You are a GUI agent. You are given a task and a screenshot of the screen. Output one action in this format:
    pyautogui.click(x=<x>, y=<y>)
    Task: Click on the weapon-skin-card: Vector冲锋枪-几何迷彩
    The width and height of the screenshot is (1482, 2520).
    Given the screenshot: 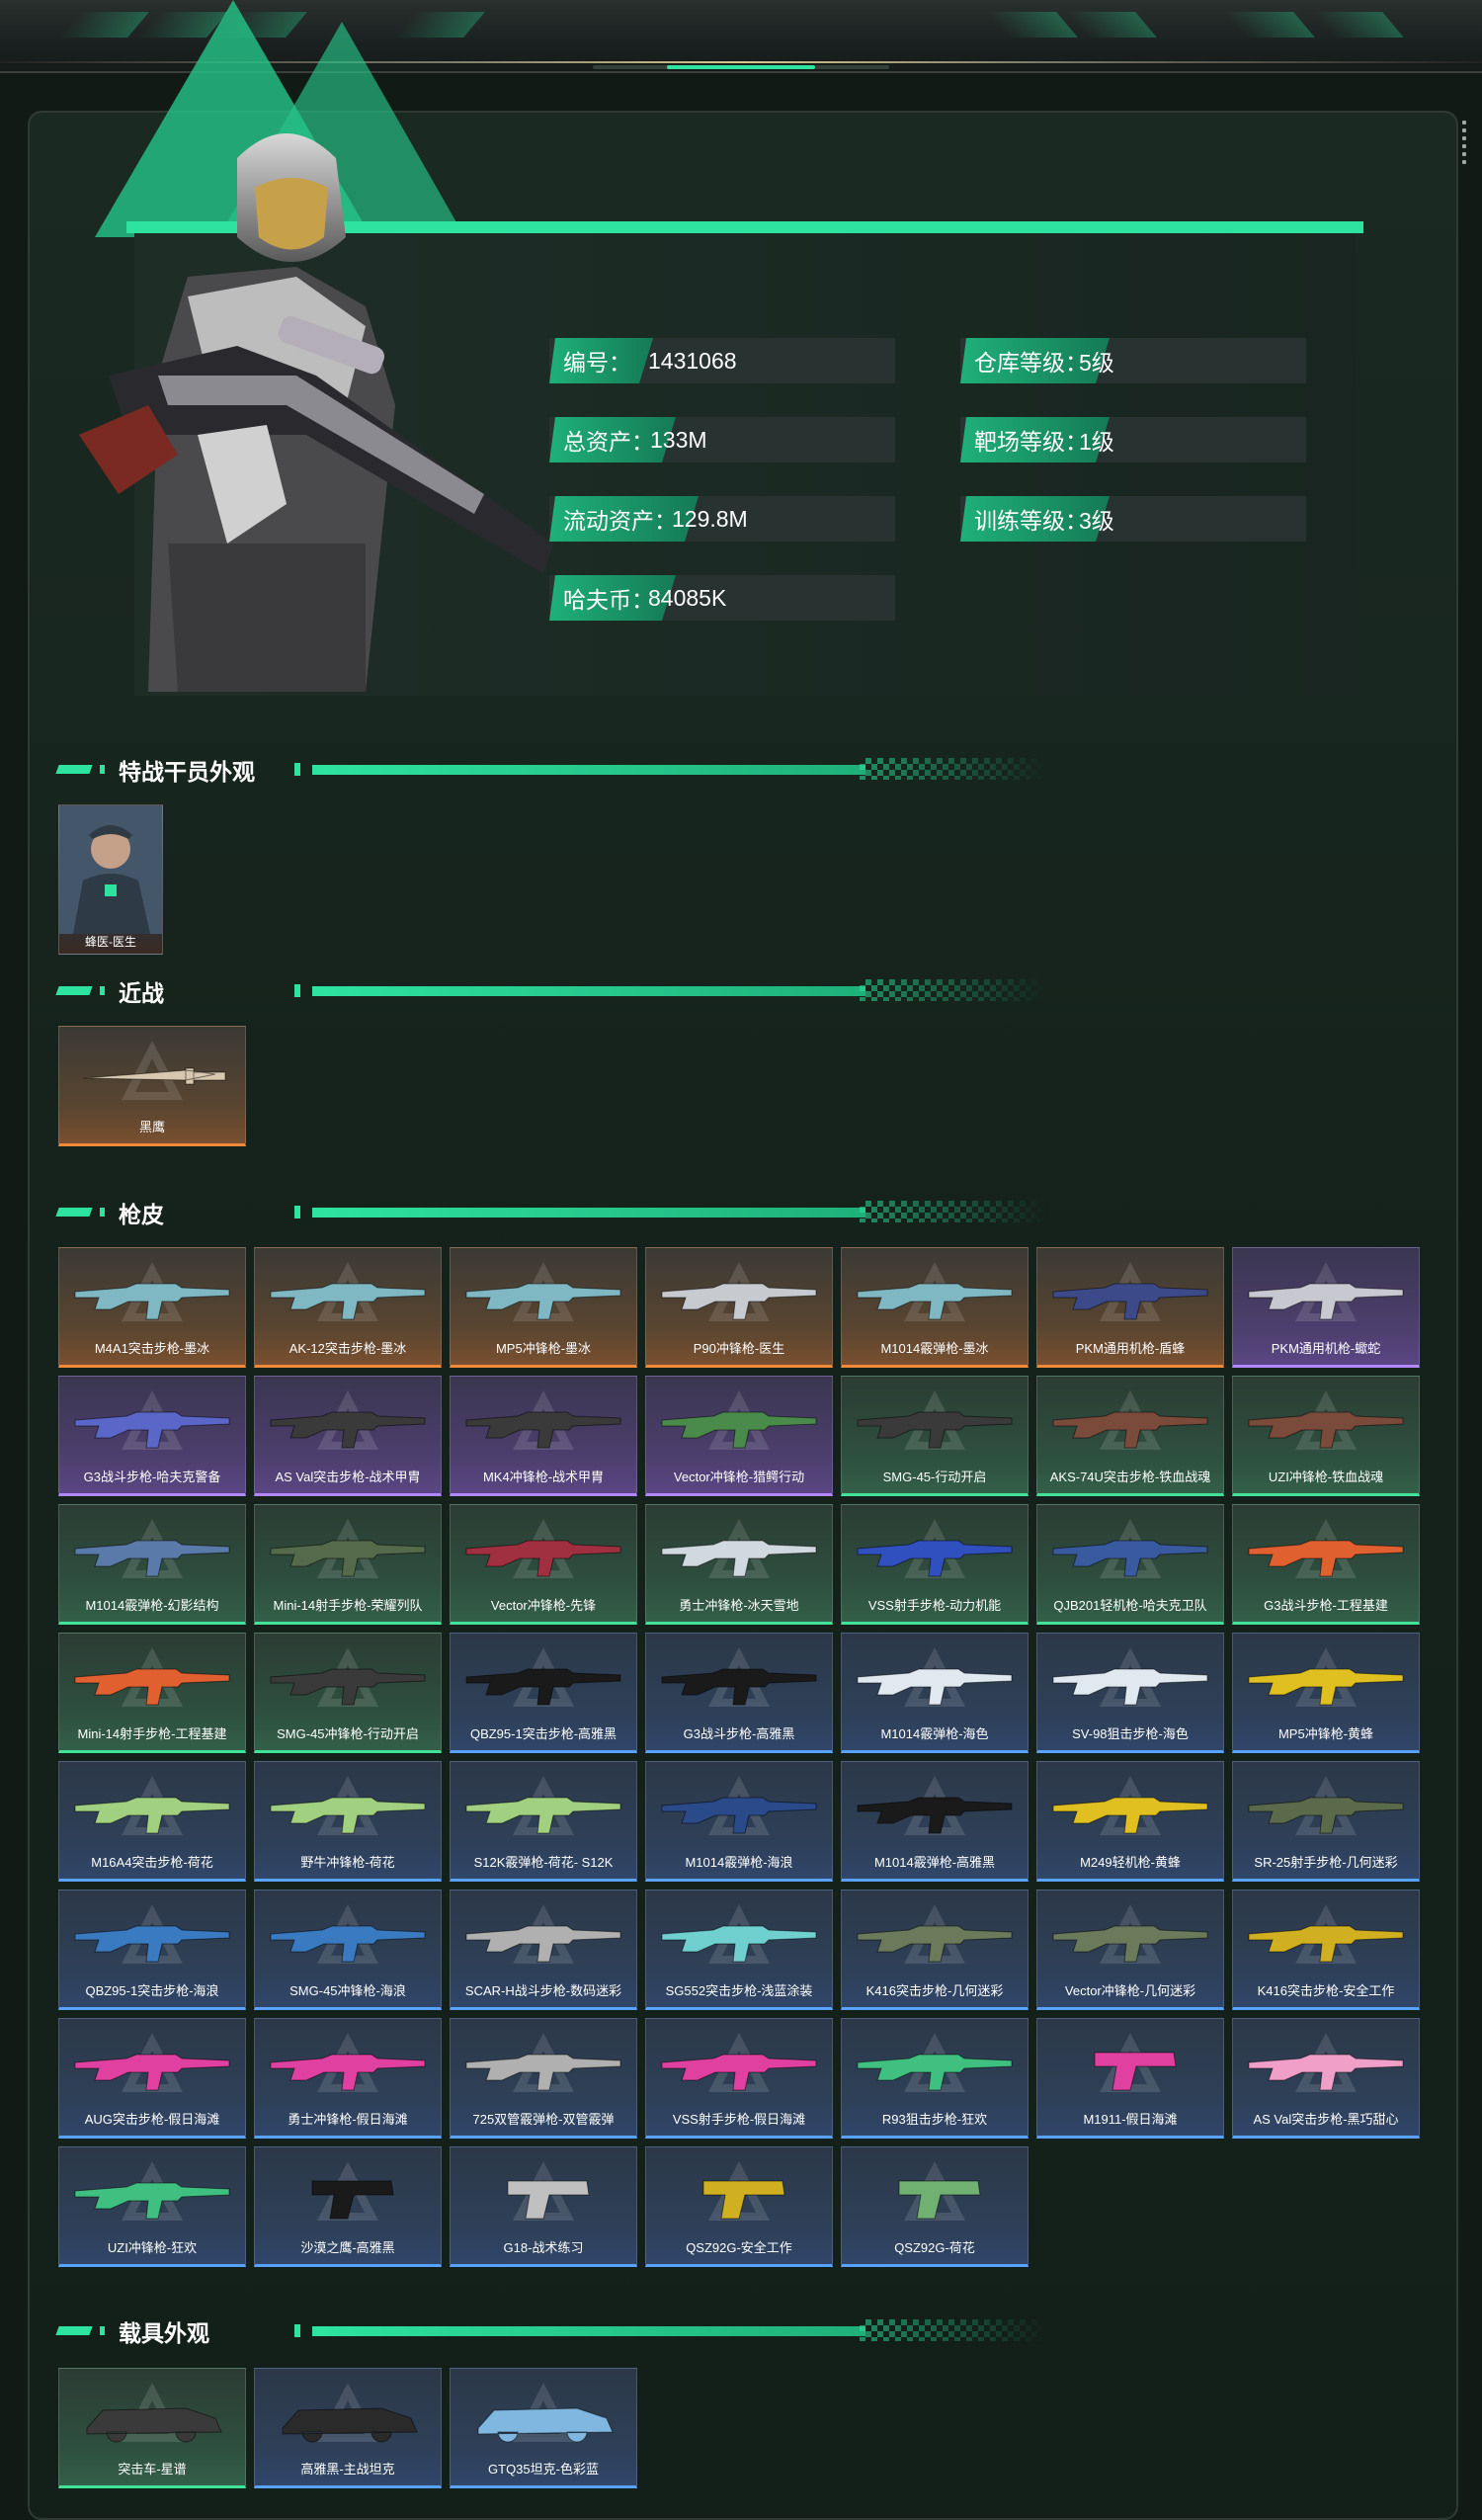 What is the action you would take?
    pyautogui.click(x=1130, y=1950)
    